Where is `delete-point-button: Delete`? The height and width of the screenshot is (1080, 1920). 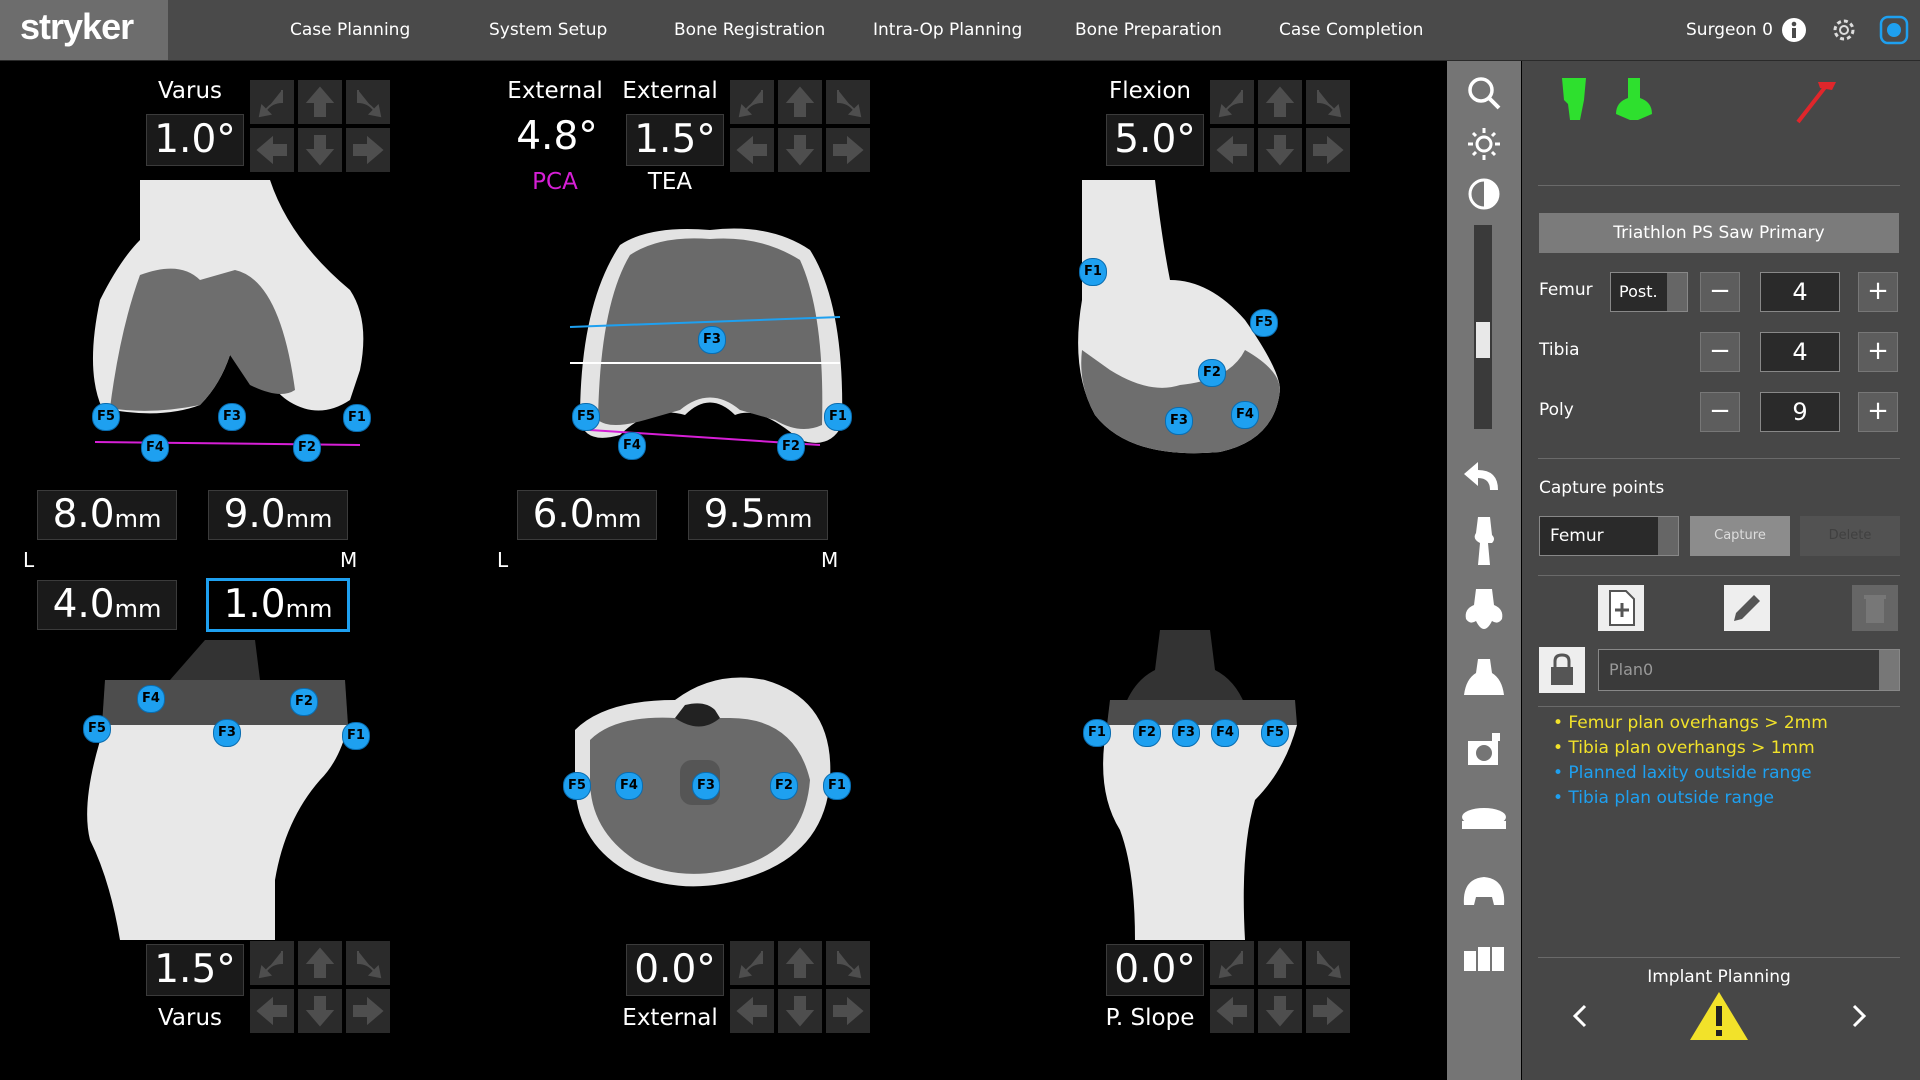
delete-point-button: Delete is located at coordinates (1850, 536).